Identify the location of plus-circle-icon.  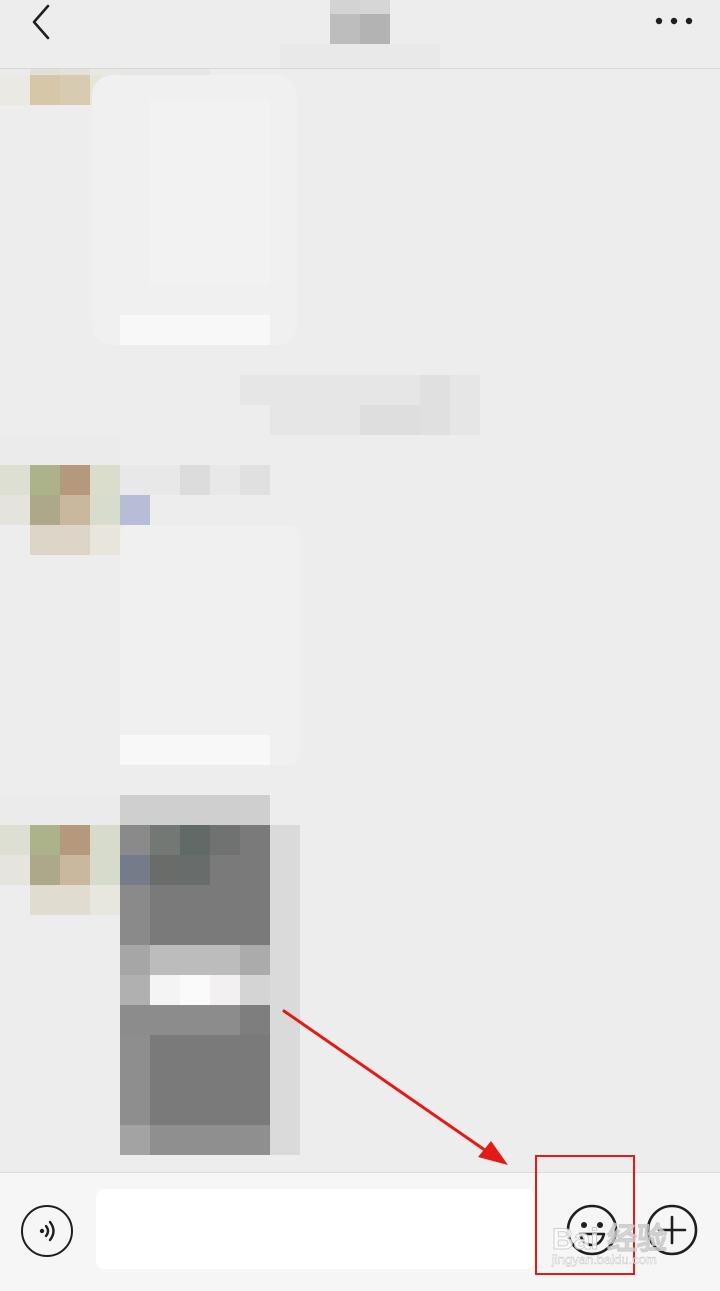
(672, 1230).